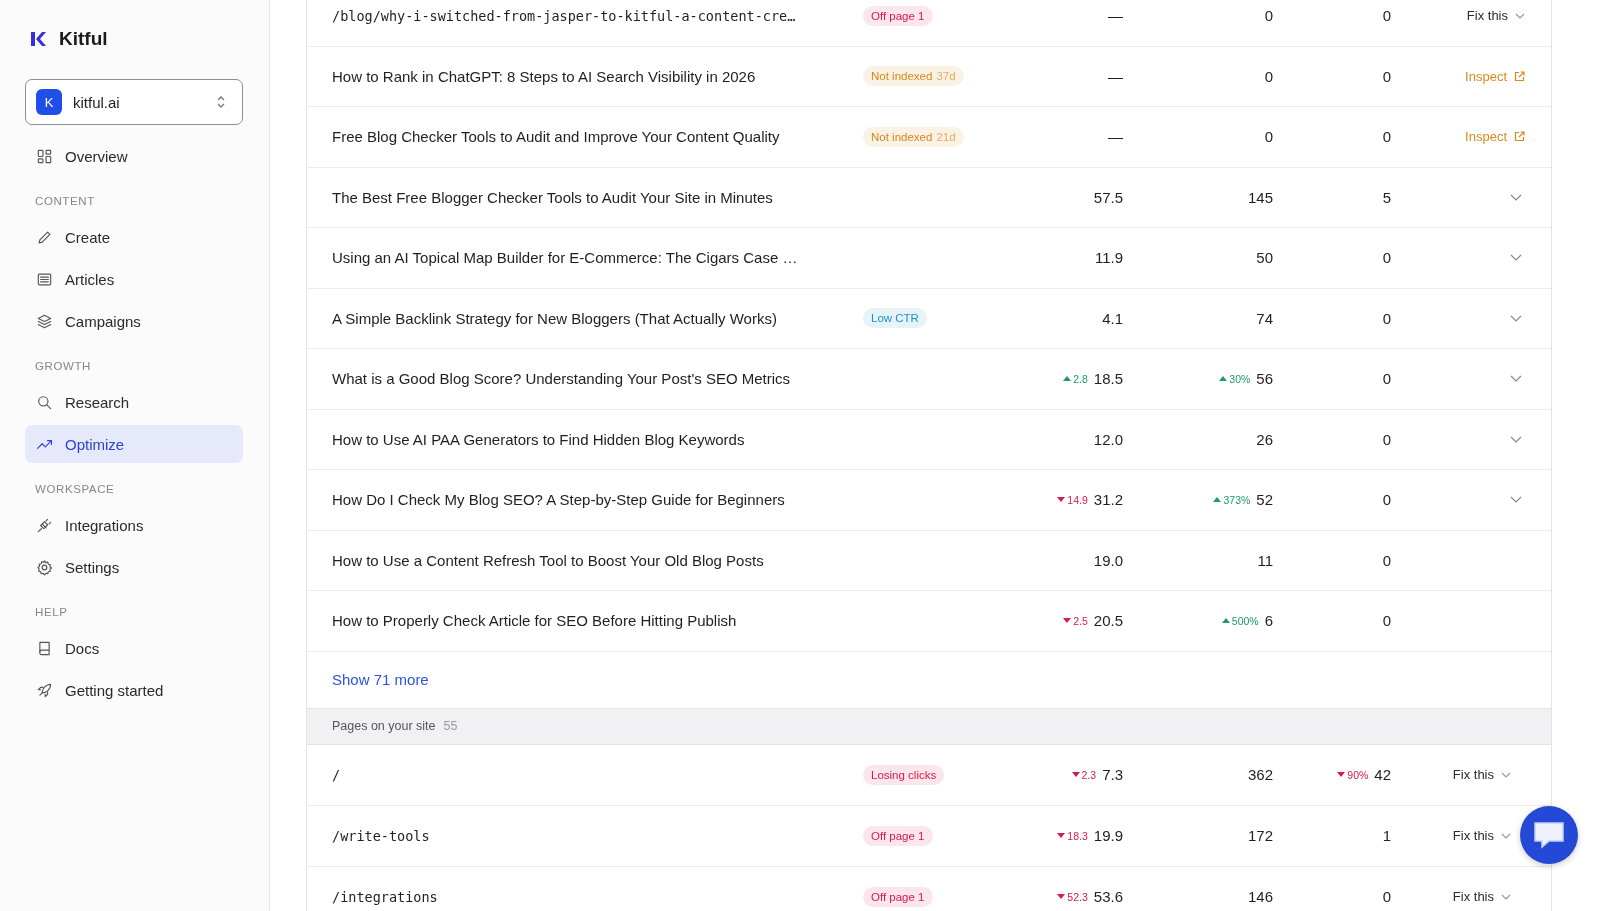 The height and width of the screenshot is (911, 1600). What do you see at coordinates (1264, 379) in the screenshot?
I see `table-cell: 56` at bounding box center [1264, 379].